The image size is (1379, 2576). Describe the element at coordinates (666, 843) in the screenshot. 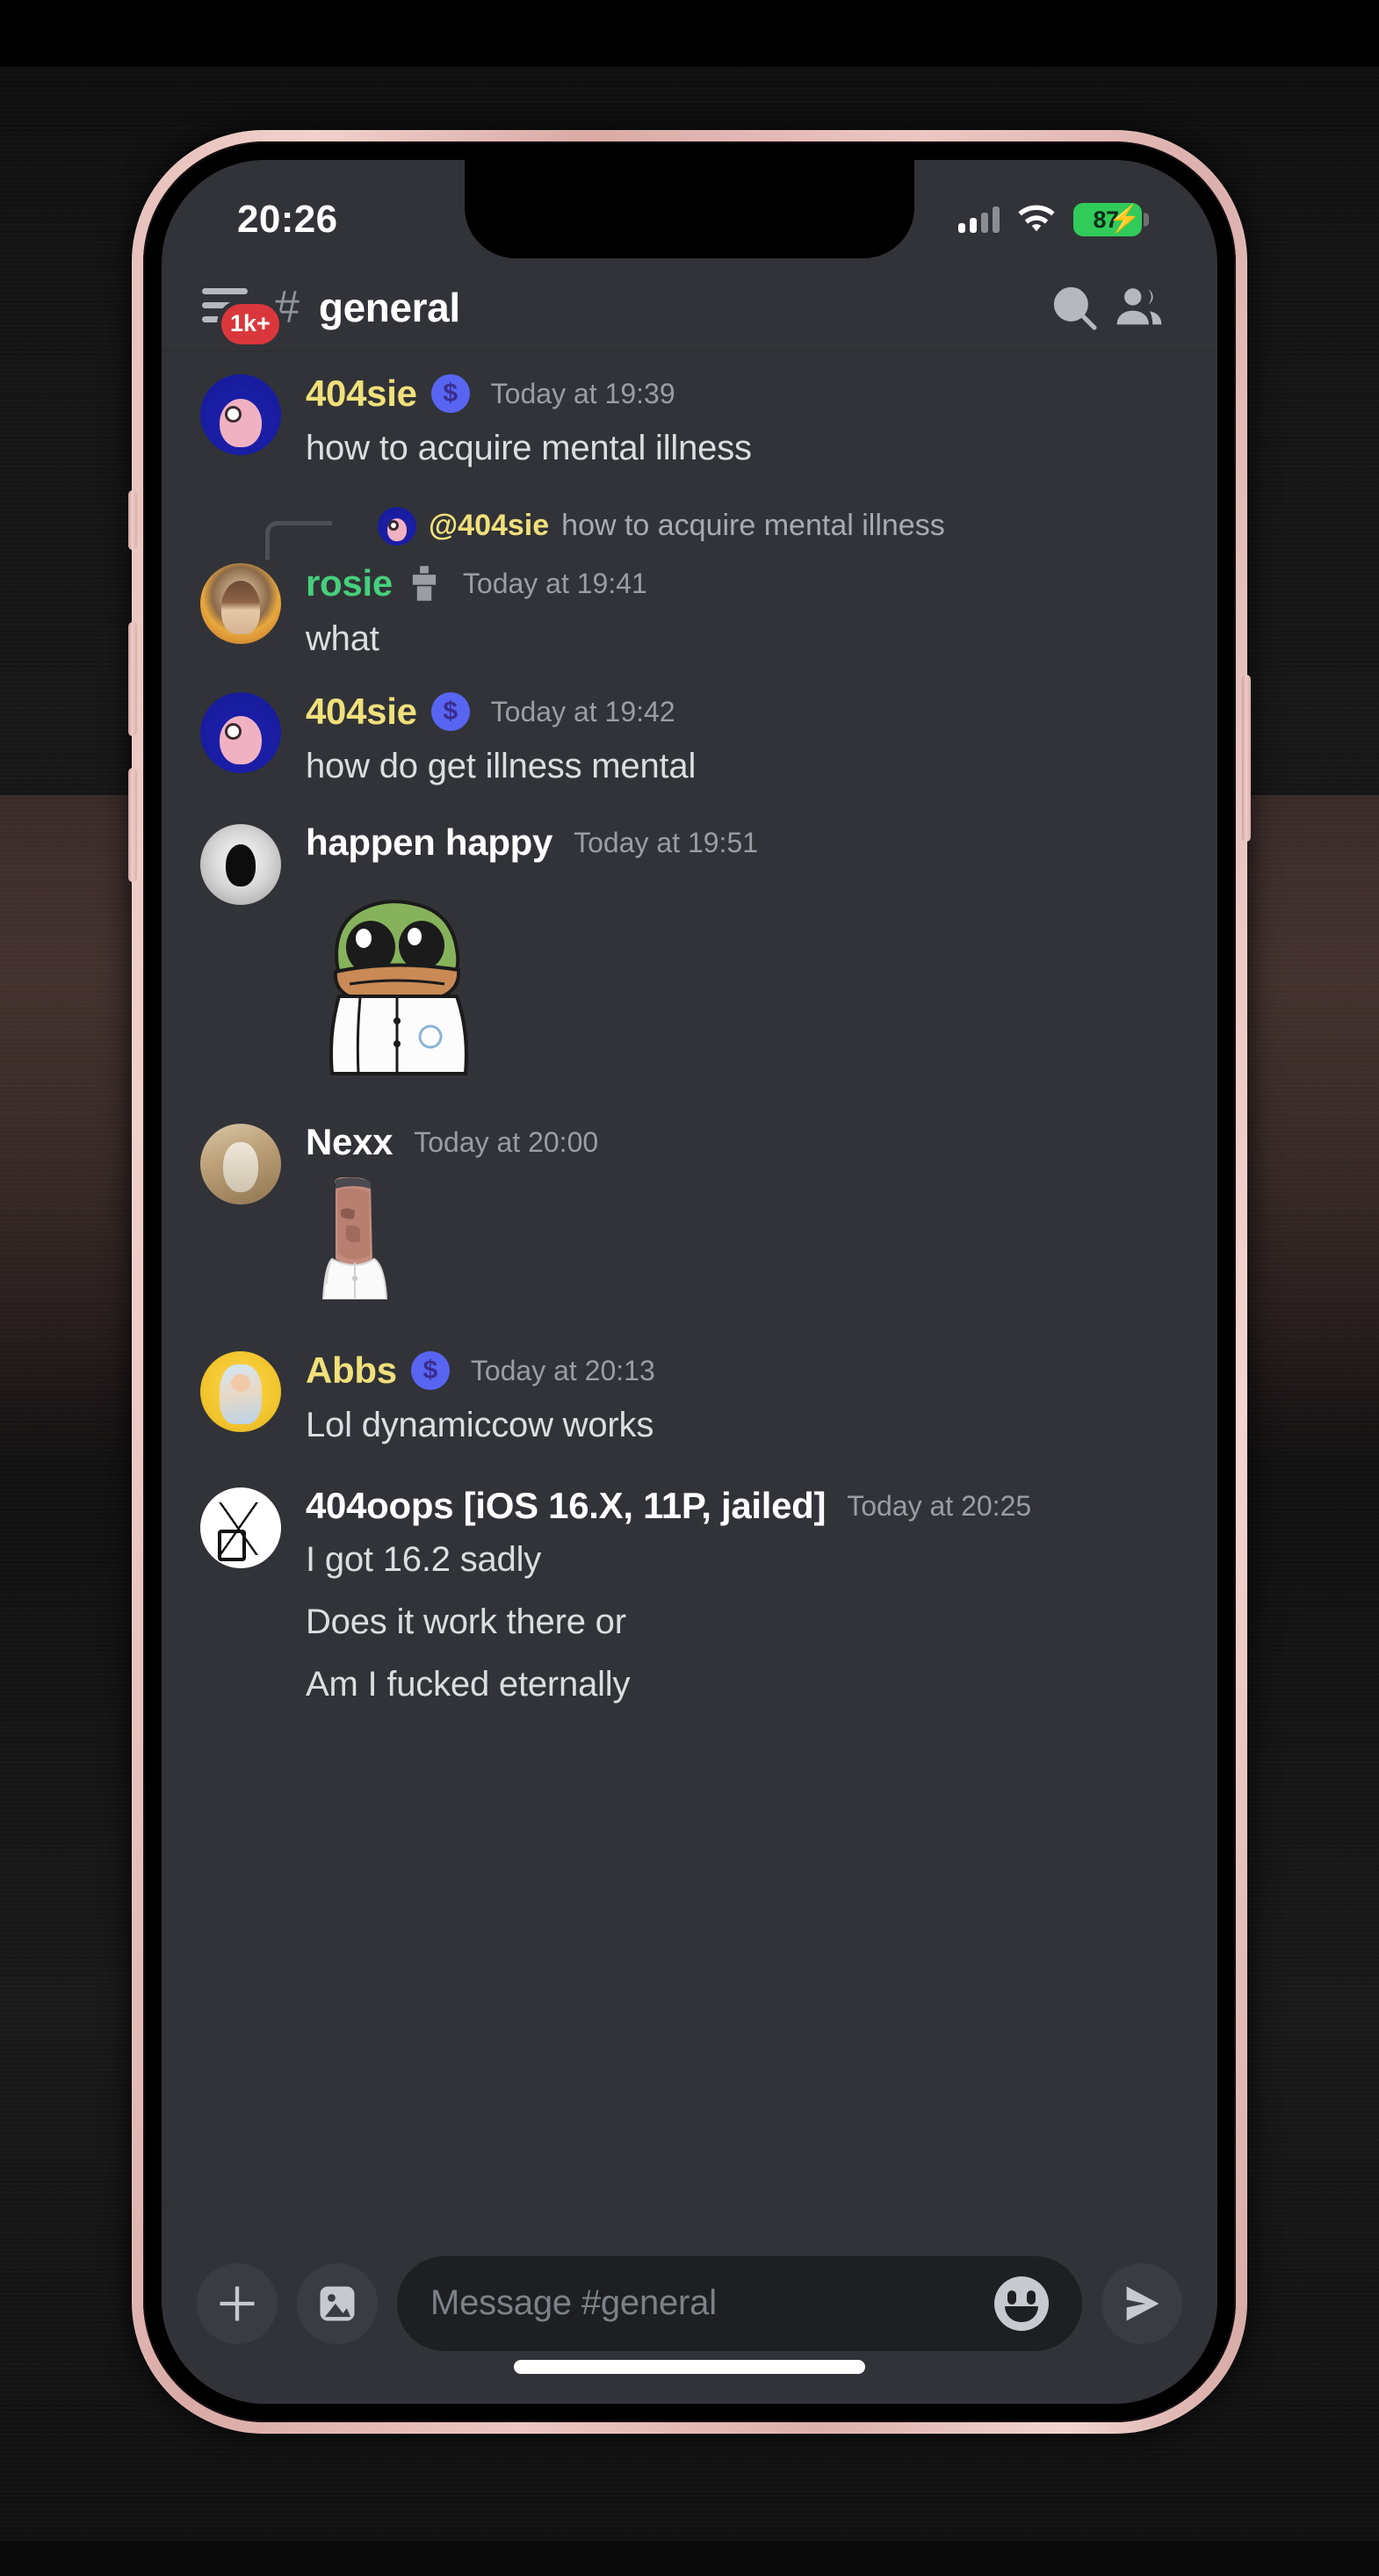

I see `message-timestamp: Today at 19:51` at that location.